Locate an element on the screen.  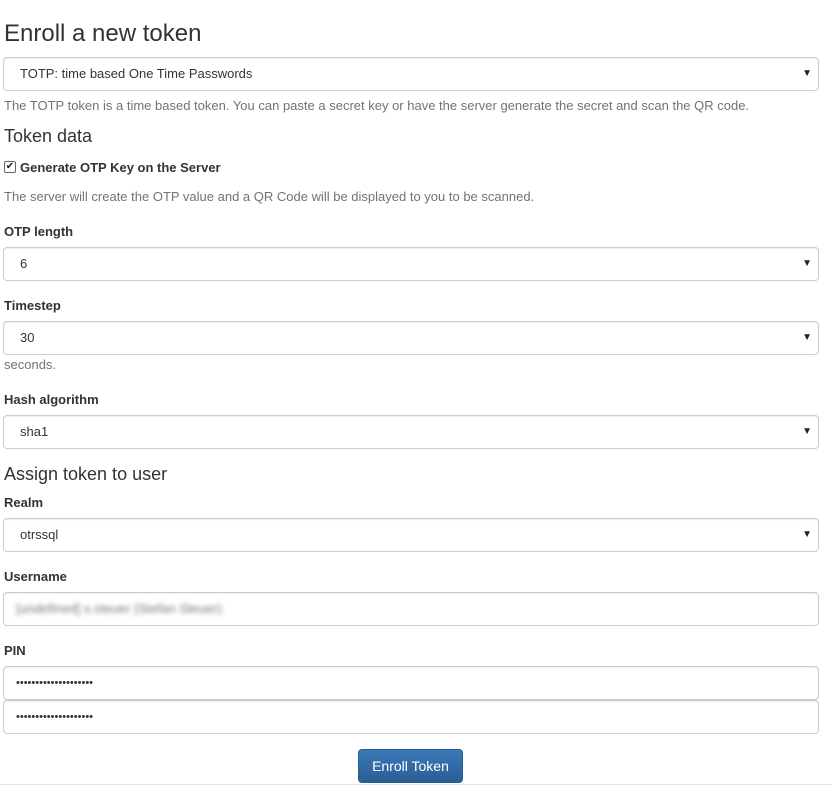
realm-label: Realm is located at coordinates (24, 502).